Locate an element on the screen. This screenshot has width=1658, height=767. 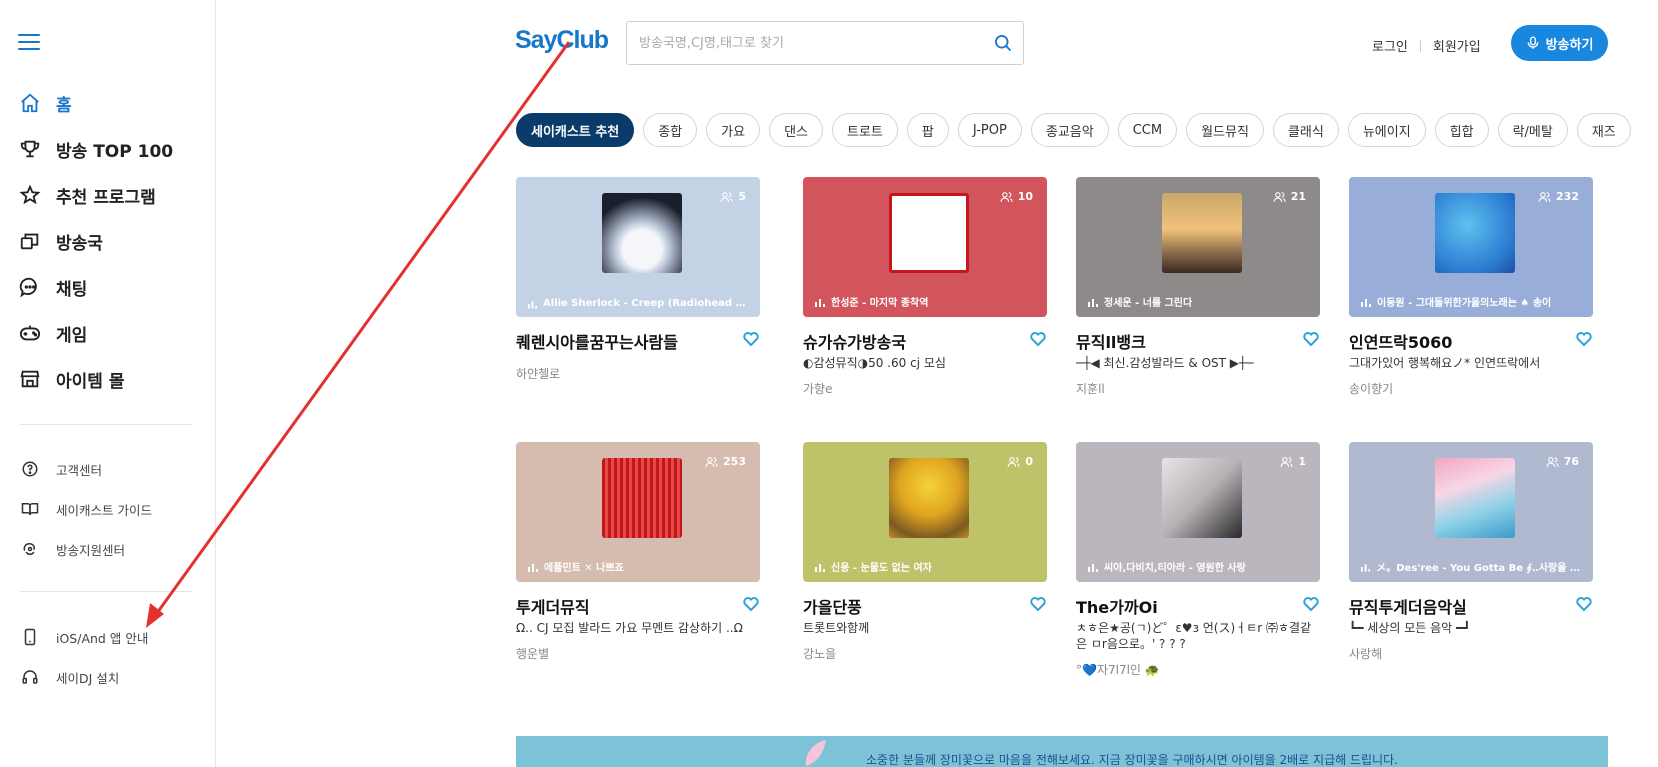
sidebar-item-top100: 방송 TOP 100 is located at coordinates (108, 149).